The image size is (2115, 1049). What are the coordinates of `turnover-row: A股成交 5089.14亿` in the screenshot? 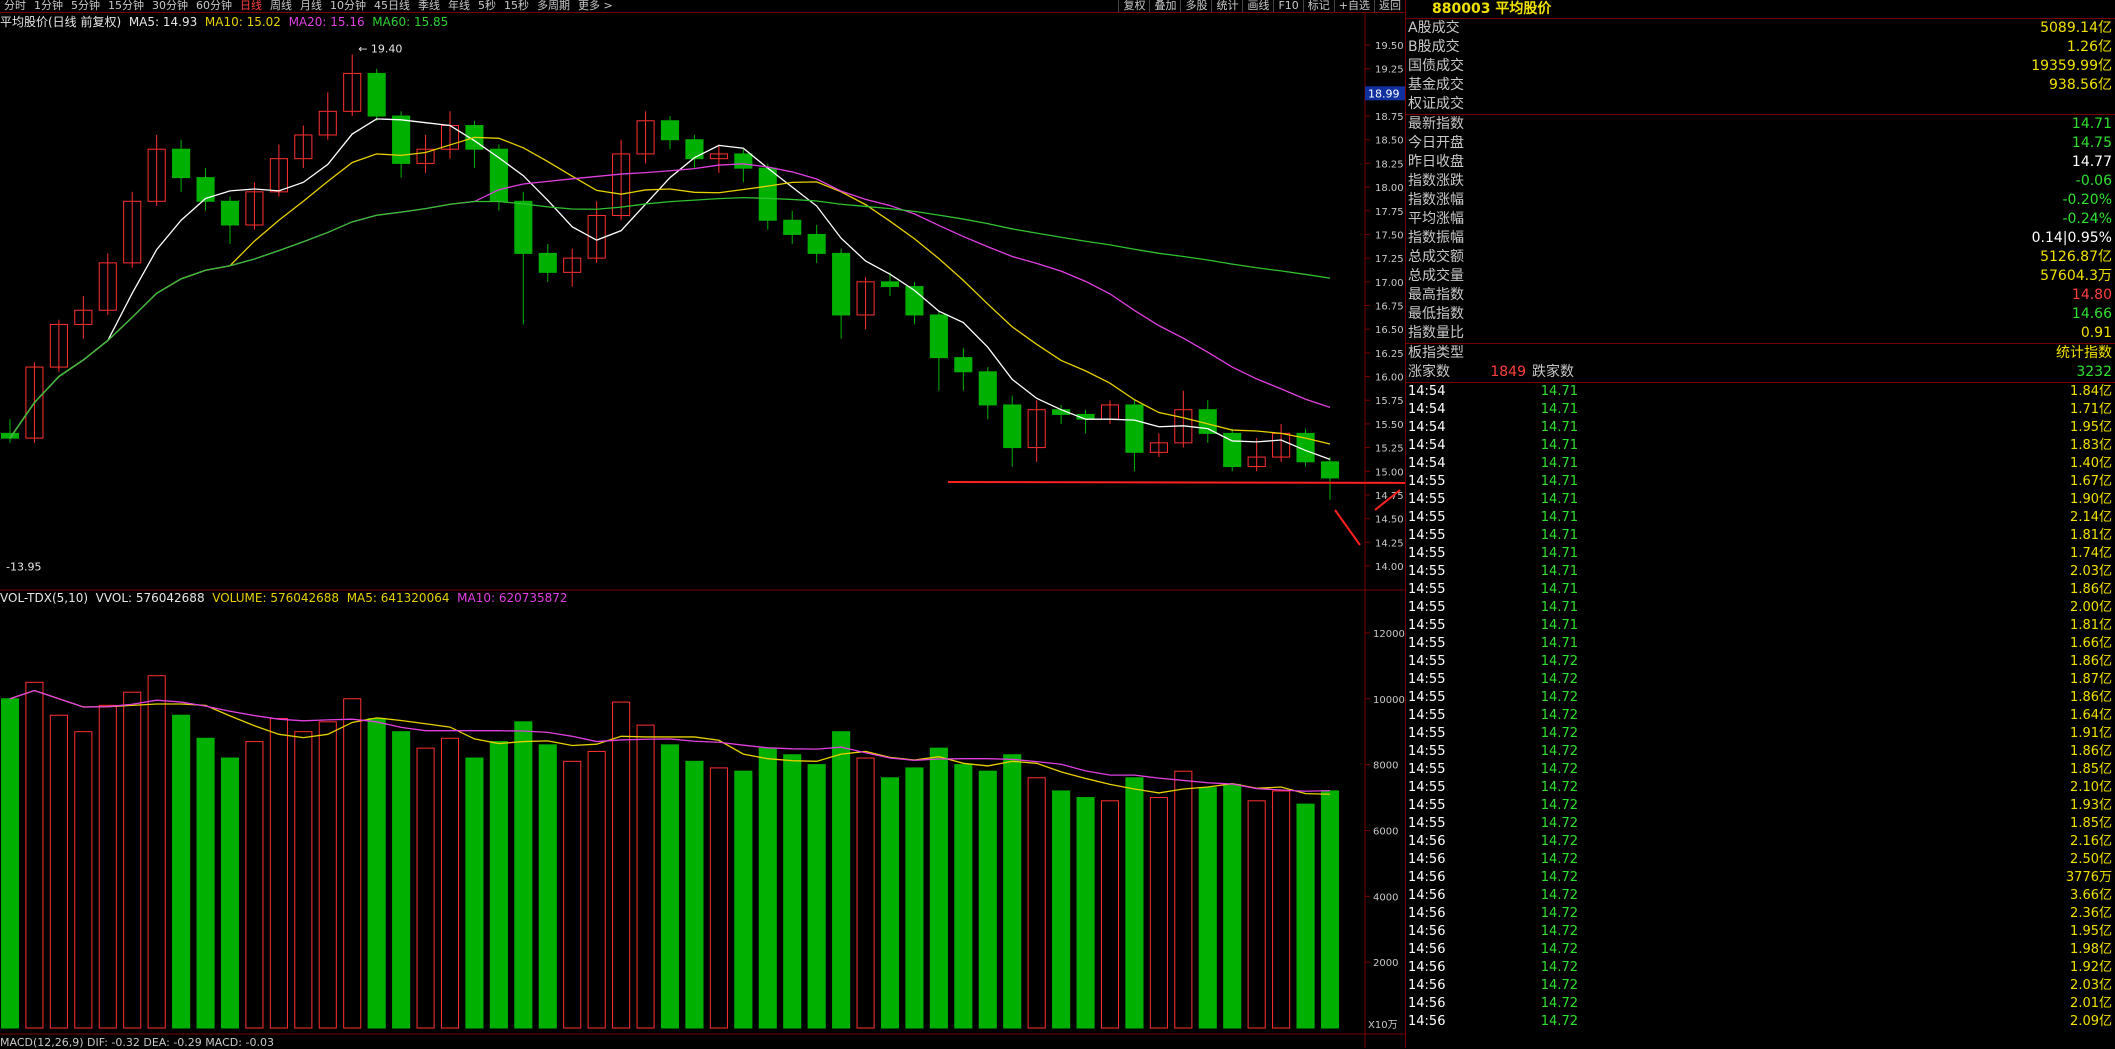 It's located at (1760, 28).